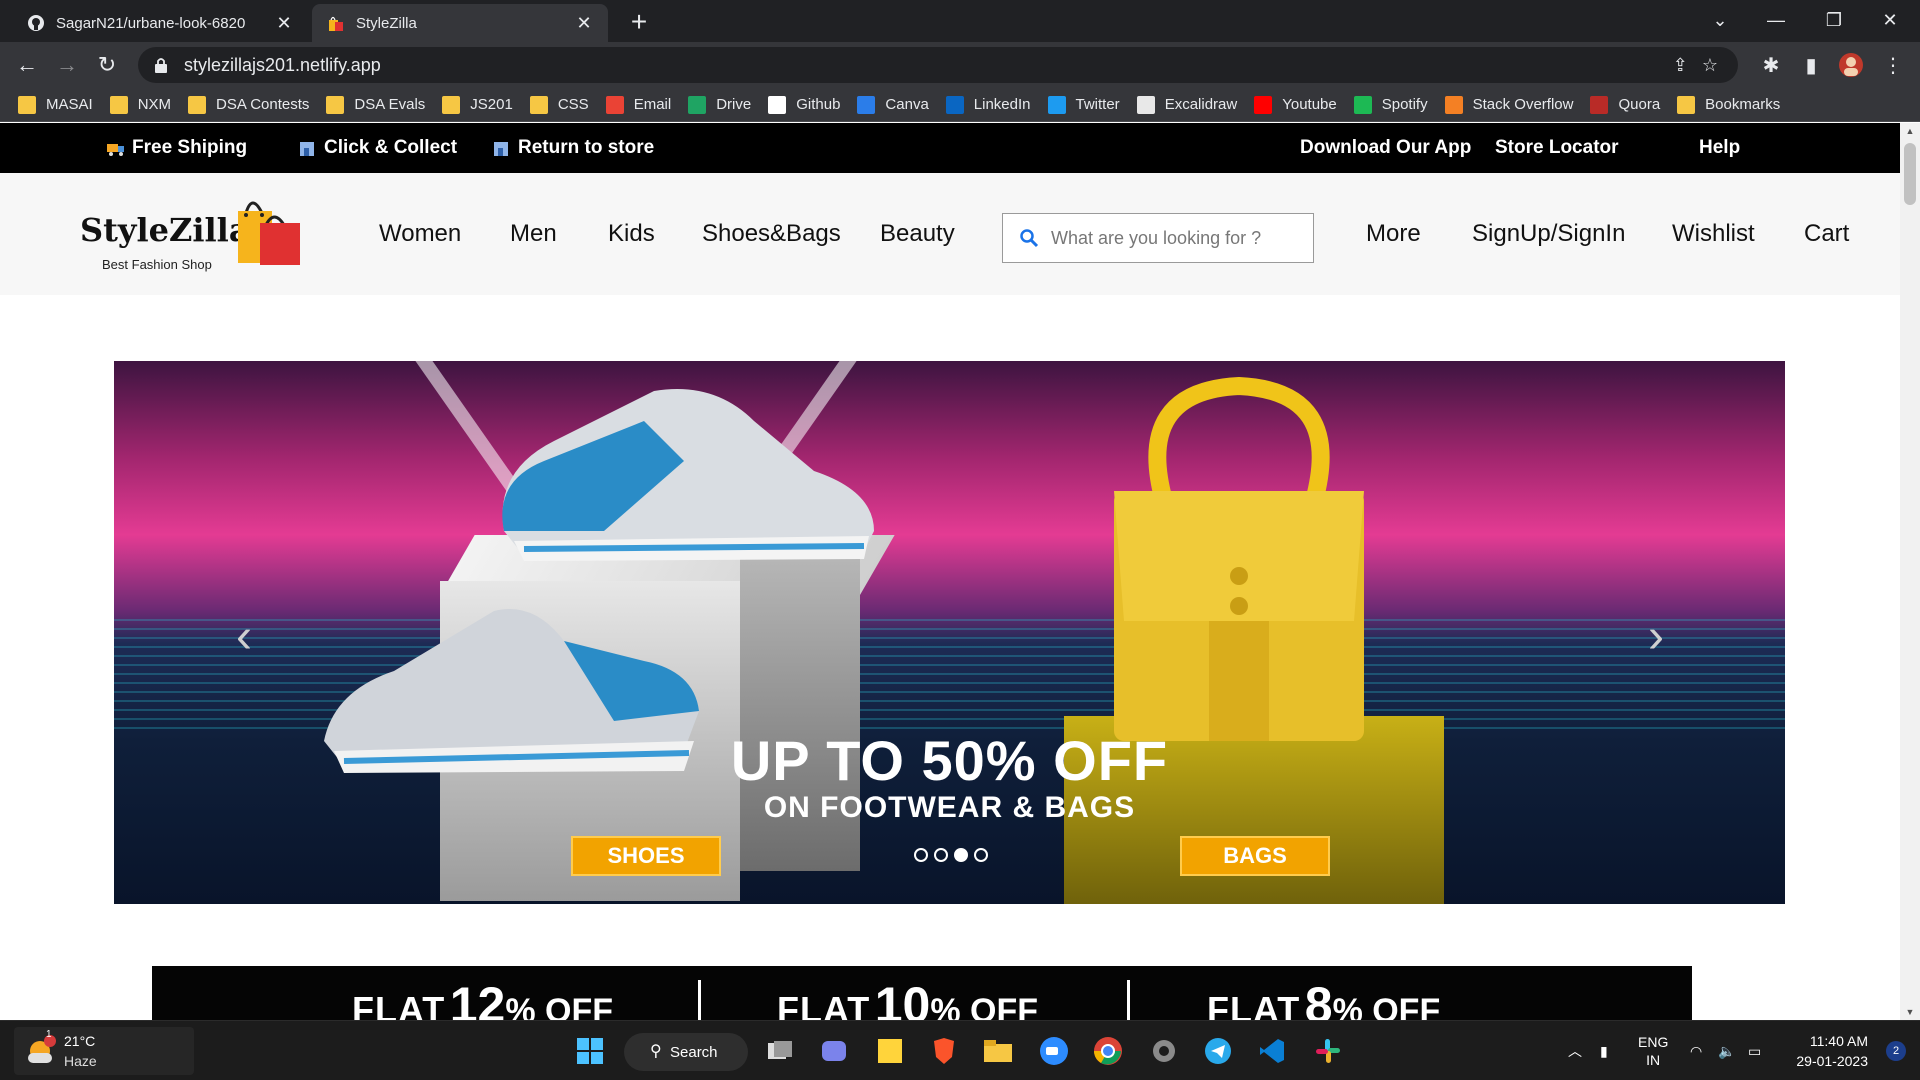  Describe the element at coordinates (1656, 636) in the screenshot. I see `carousel-next-icon: ›` at that location.